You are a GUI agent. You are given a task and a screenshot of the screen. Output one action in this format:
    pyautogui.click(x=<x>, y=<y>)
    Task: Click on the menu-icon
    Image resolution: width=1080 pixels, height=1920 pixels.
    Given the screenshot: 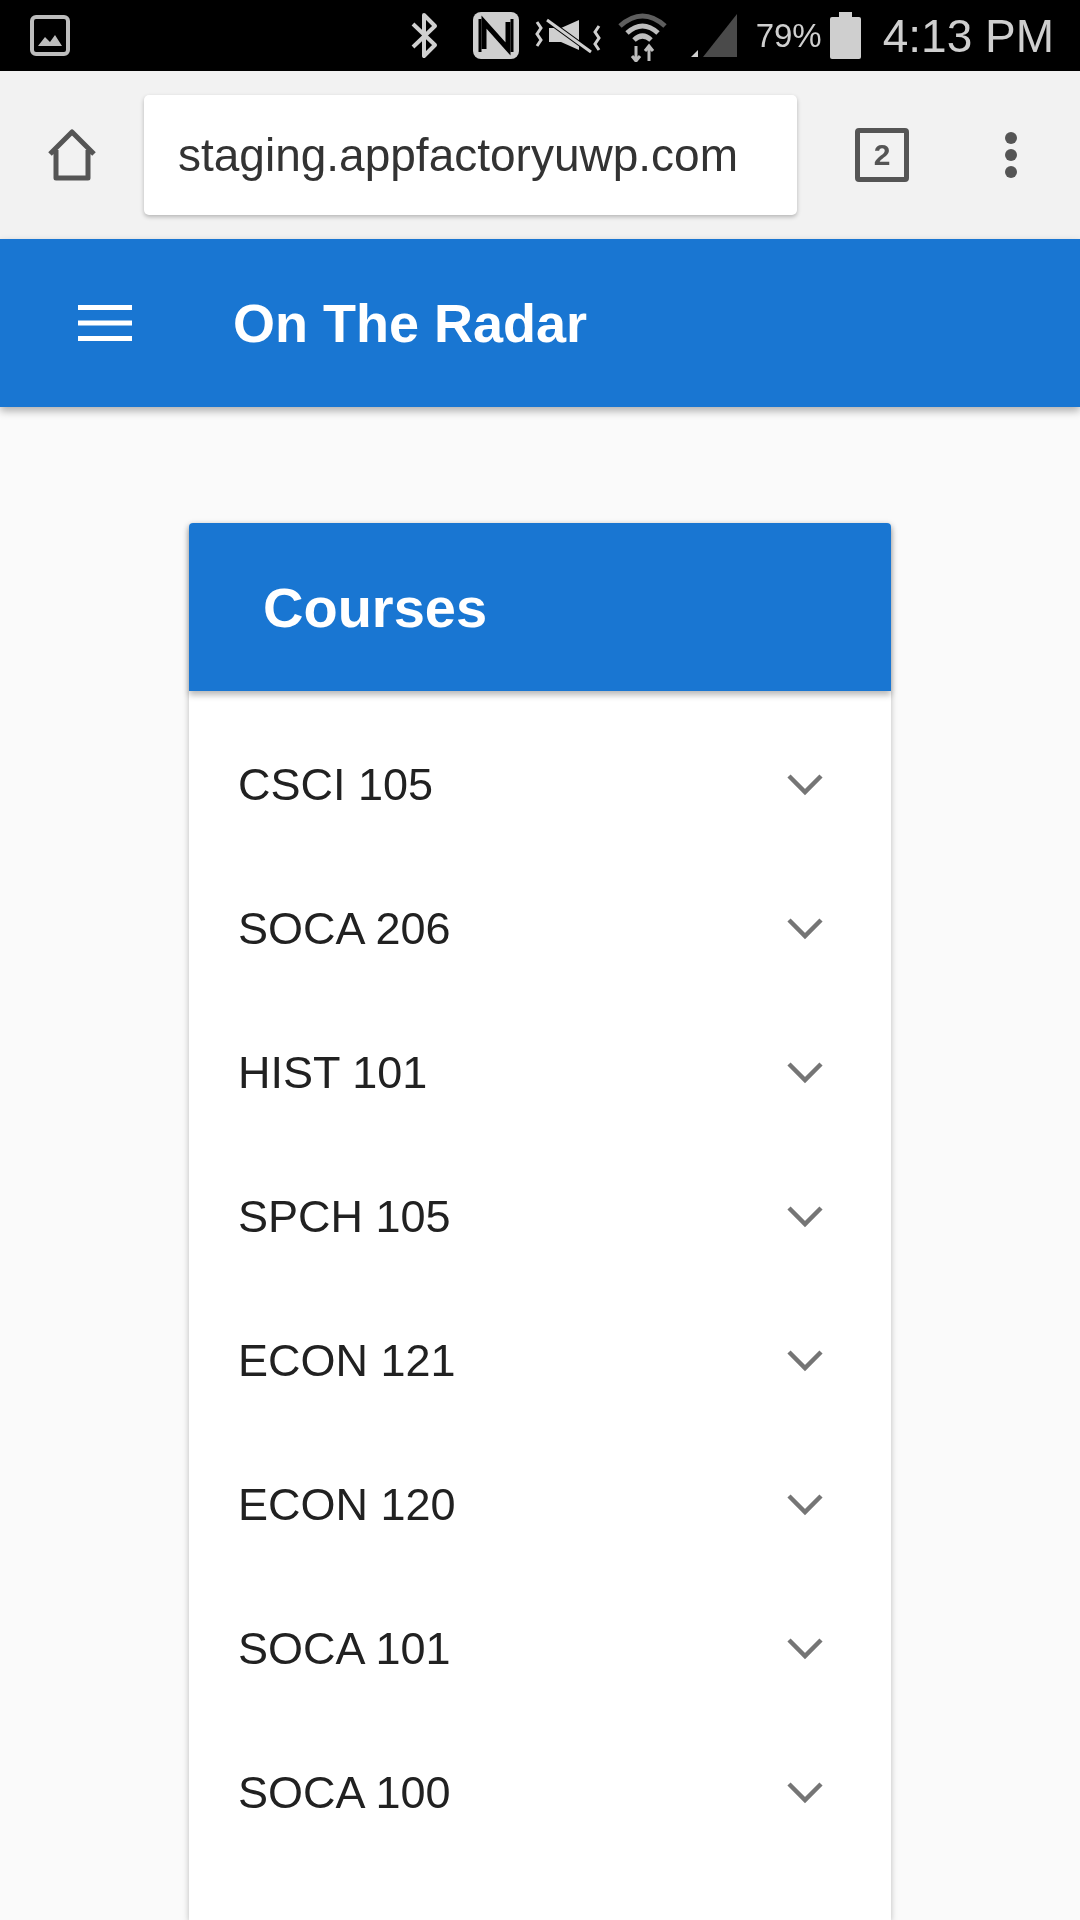 What is the action you would take?
    pyautogui.click(x=105, y=323)
    